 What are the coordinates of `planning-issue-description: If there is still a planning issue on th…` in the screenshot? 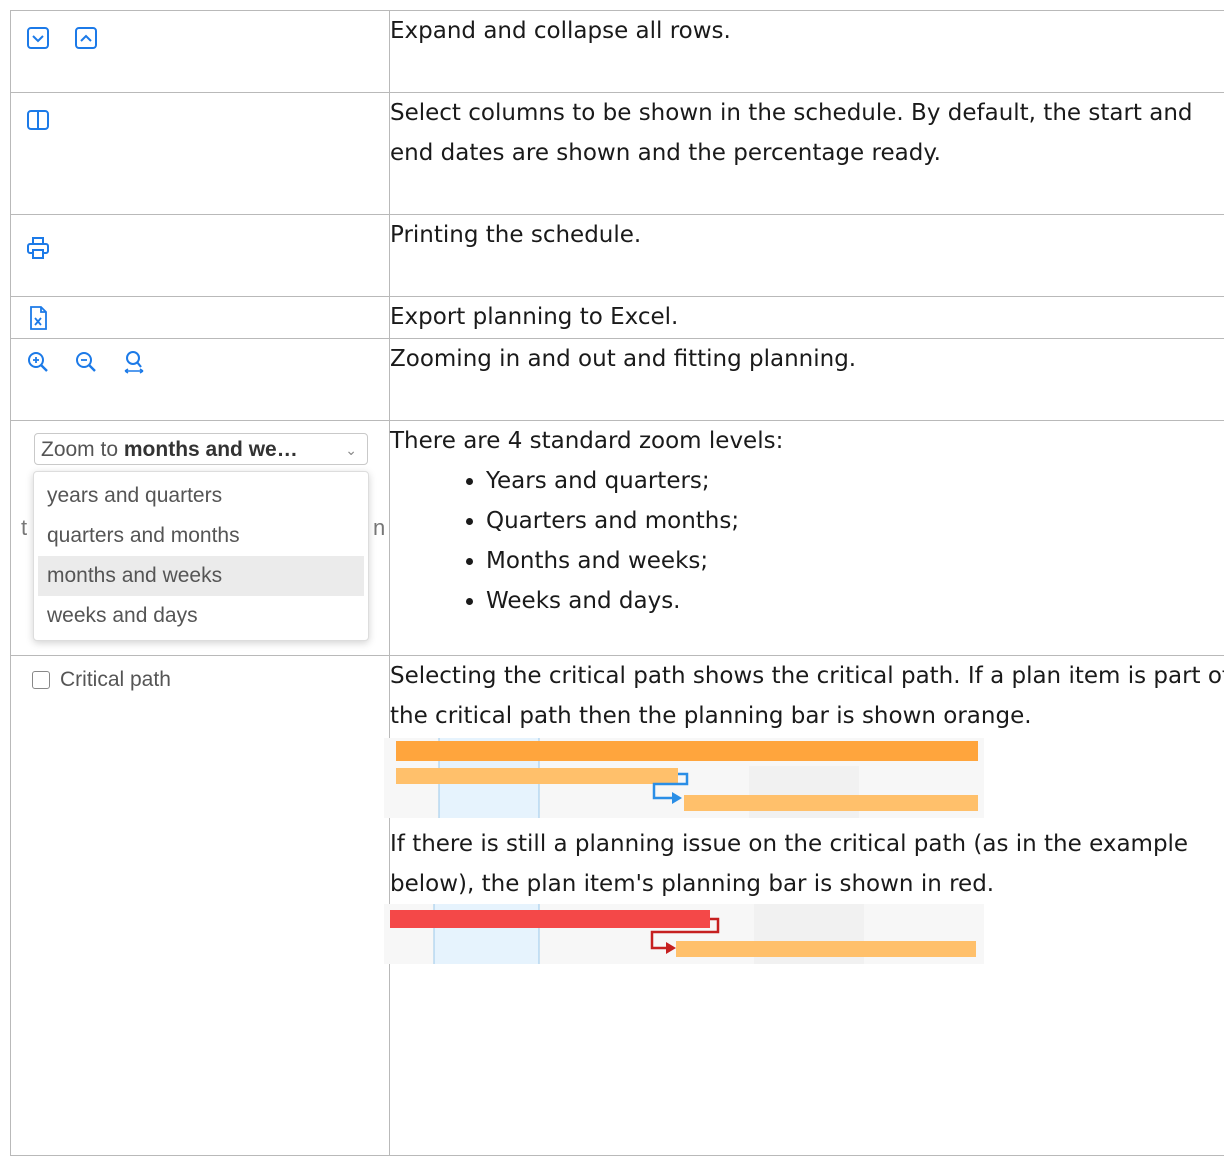 It's located at (807, 864).